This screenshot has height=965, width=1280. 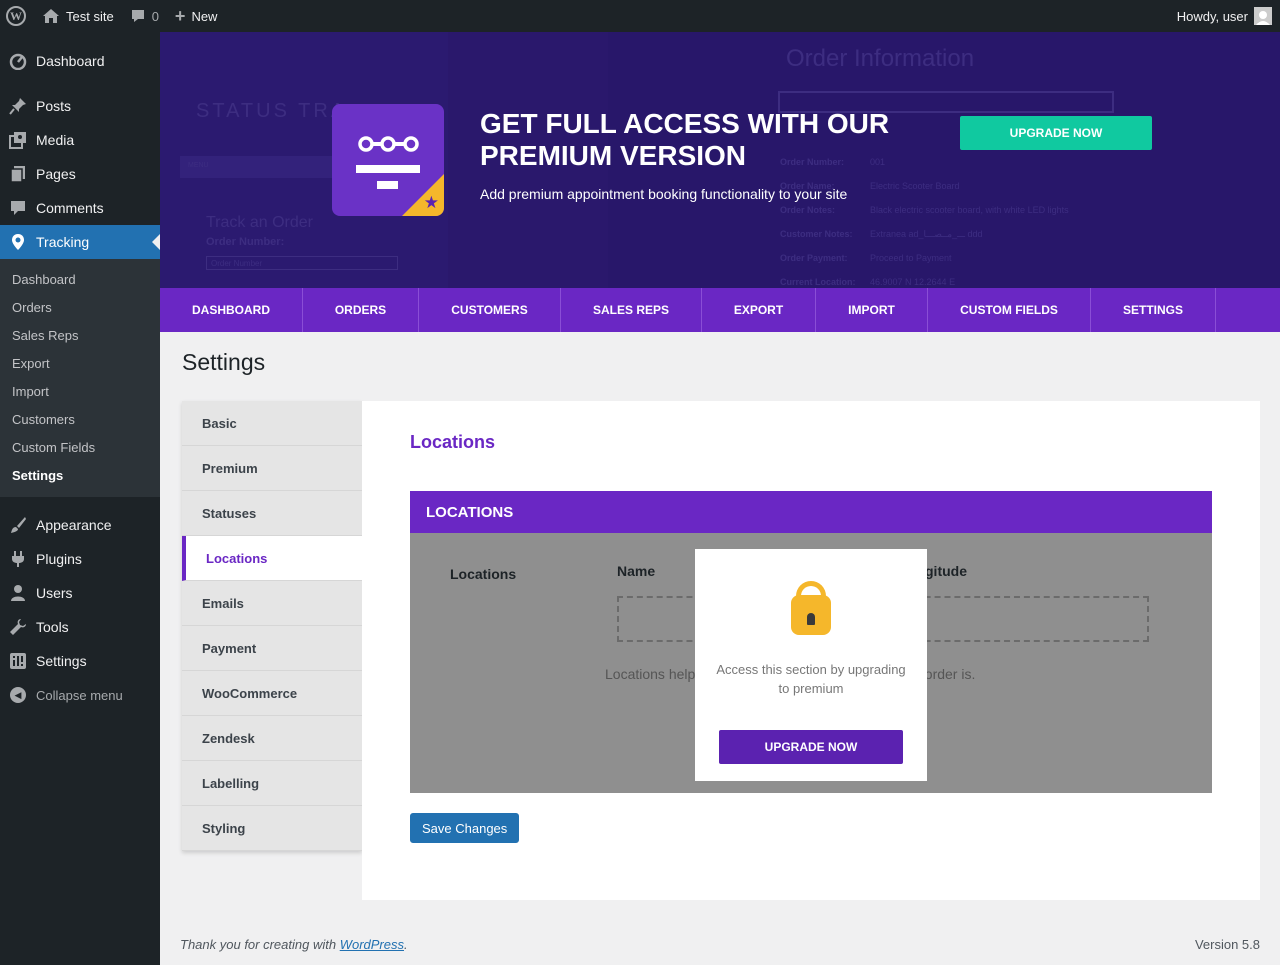 I want to click on admin-bar: W Test site 0 + New Howdy, user, so click(x=640, y=16).